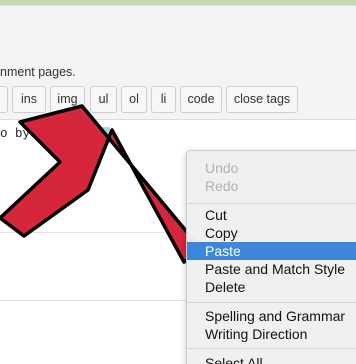  Describe the element at coordinates (271, 316) in the screenshot. I see `menu-item-spelling-grammar: Spelling and Grammar` at that location.